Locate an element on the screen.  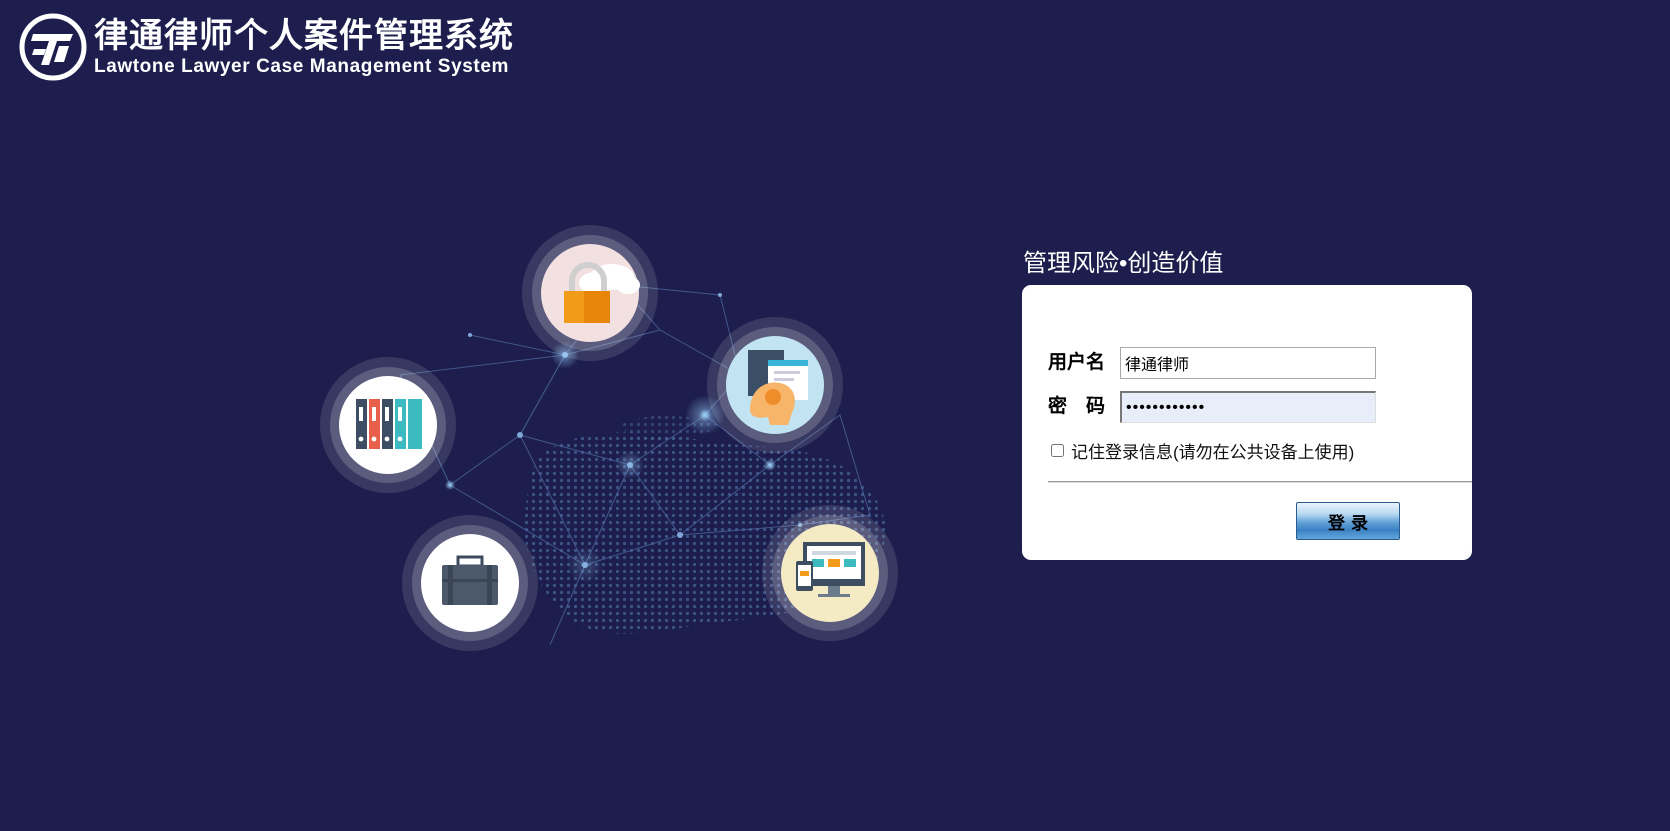
login-panel: 用户名 密 码 记住登录信息(请勿在公共设备上使用) 登录 is located at coordinates (1247, 422).